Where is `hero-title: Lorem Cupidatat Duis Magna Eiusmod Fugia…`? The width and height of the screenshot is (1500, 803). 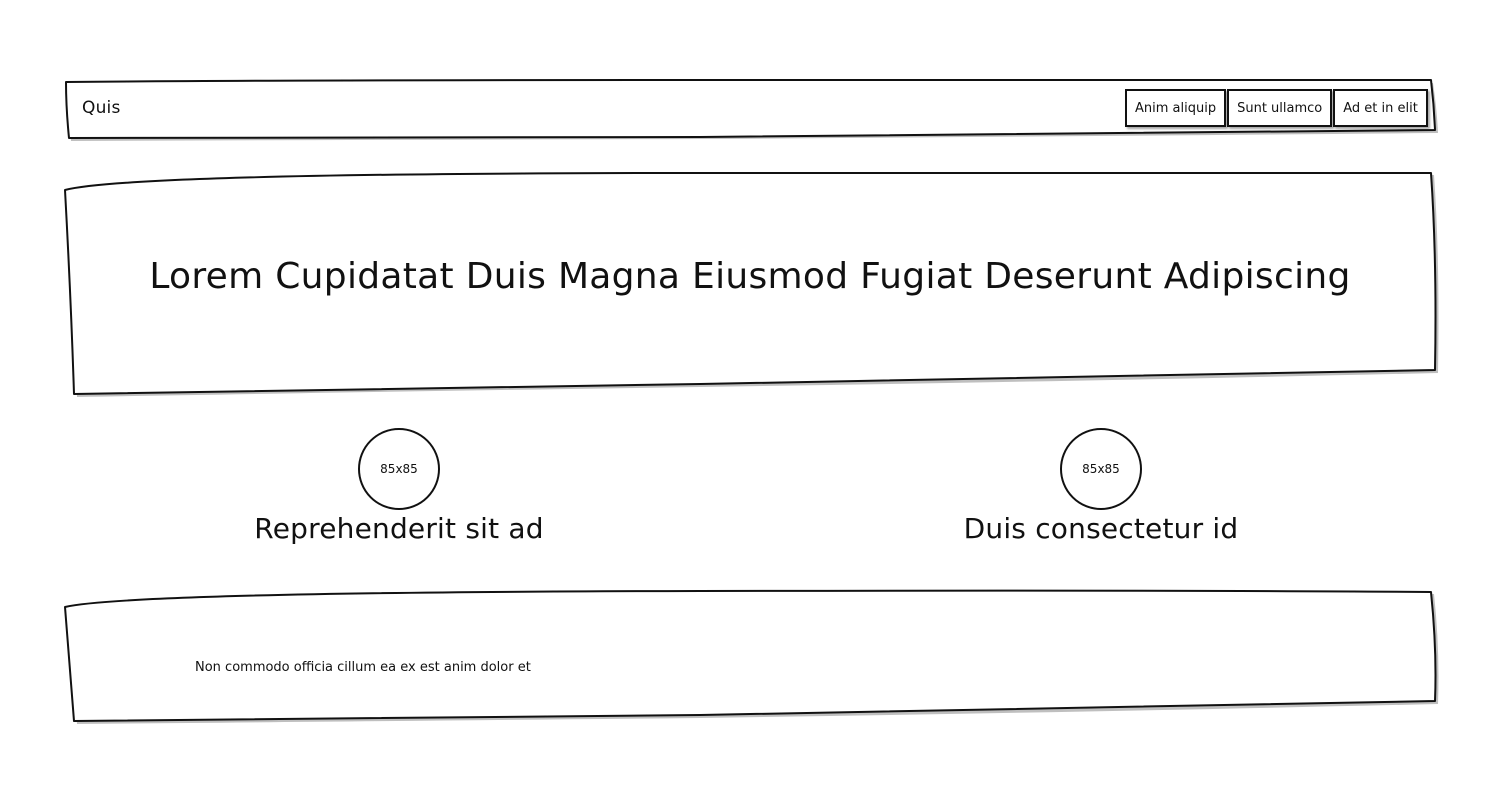
hero-title: Lorem Cupidatat Duis Magna Eiusmod Fugia… is located at coordinates (750, 276).